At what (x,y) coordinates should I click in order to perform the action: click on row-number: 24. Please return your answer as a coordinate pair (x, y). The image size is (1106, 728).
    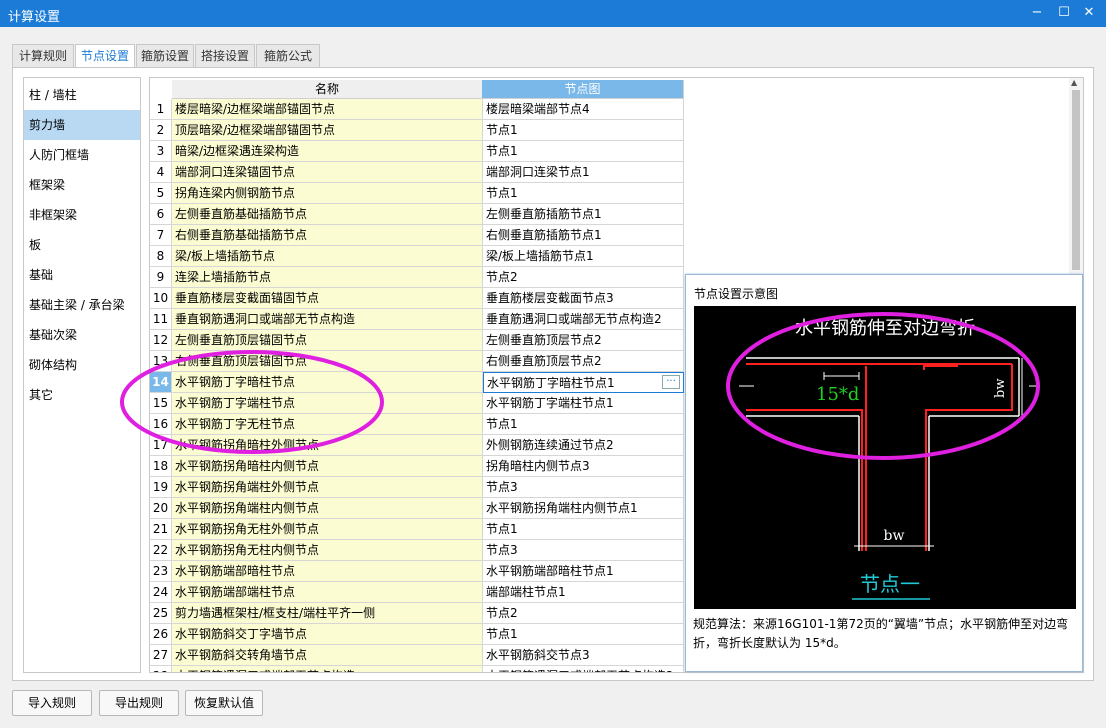
    Looking at the image, I should click on (161, 592).